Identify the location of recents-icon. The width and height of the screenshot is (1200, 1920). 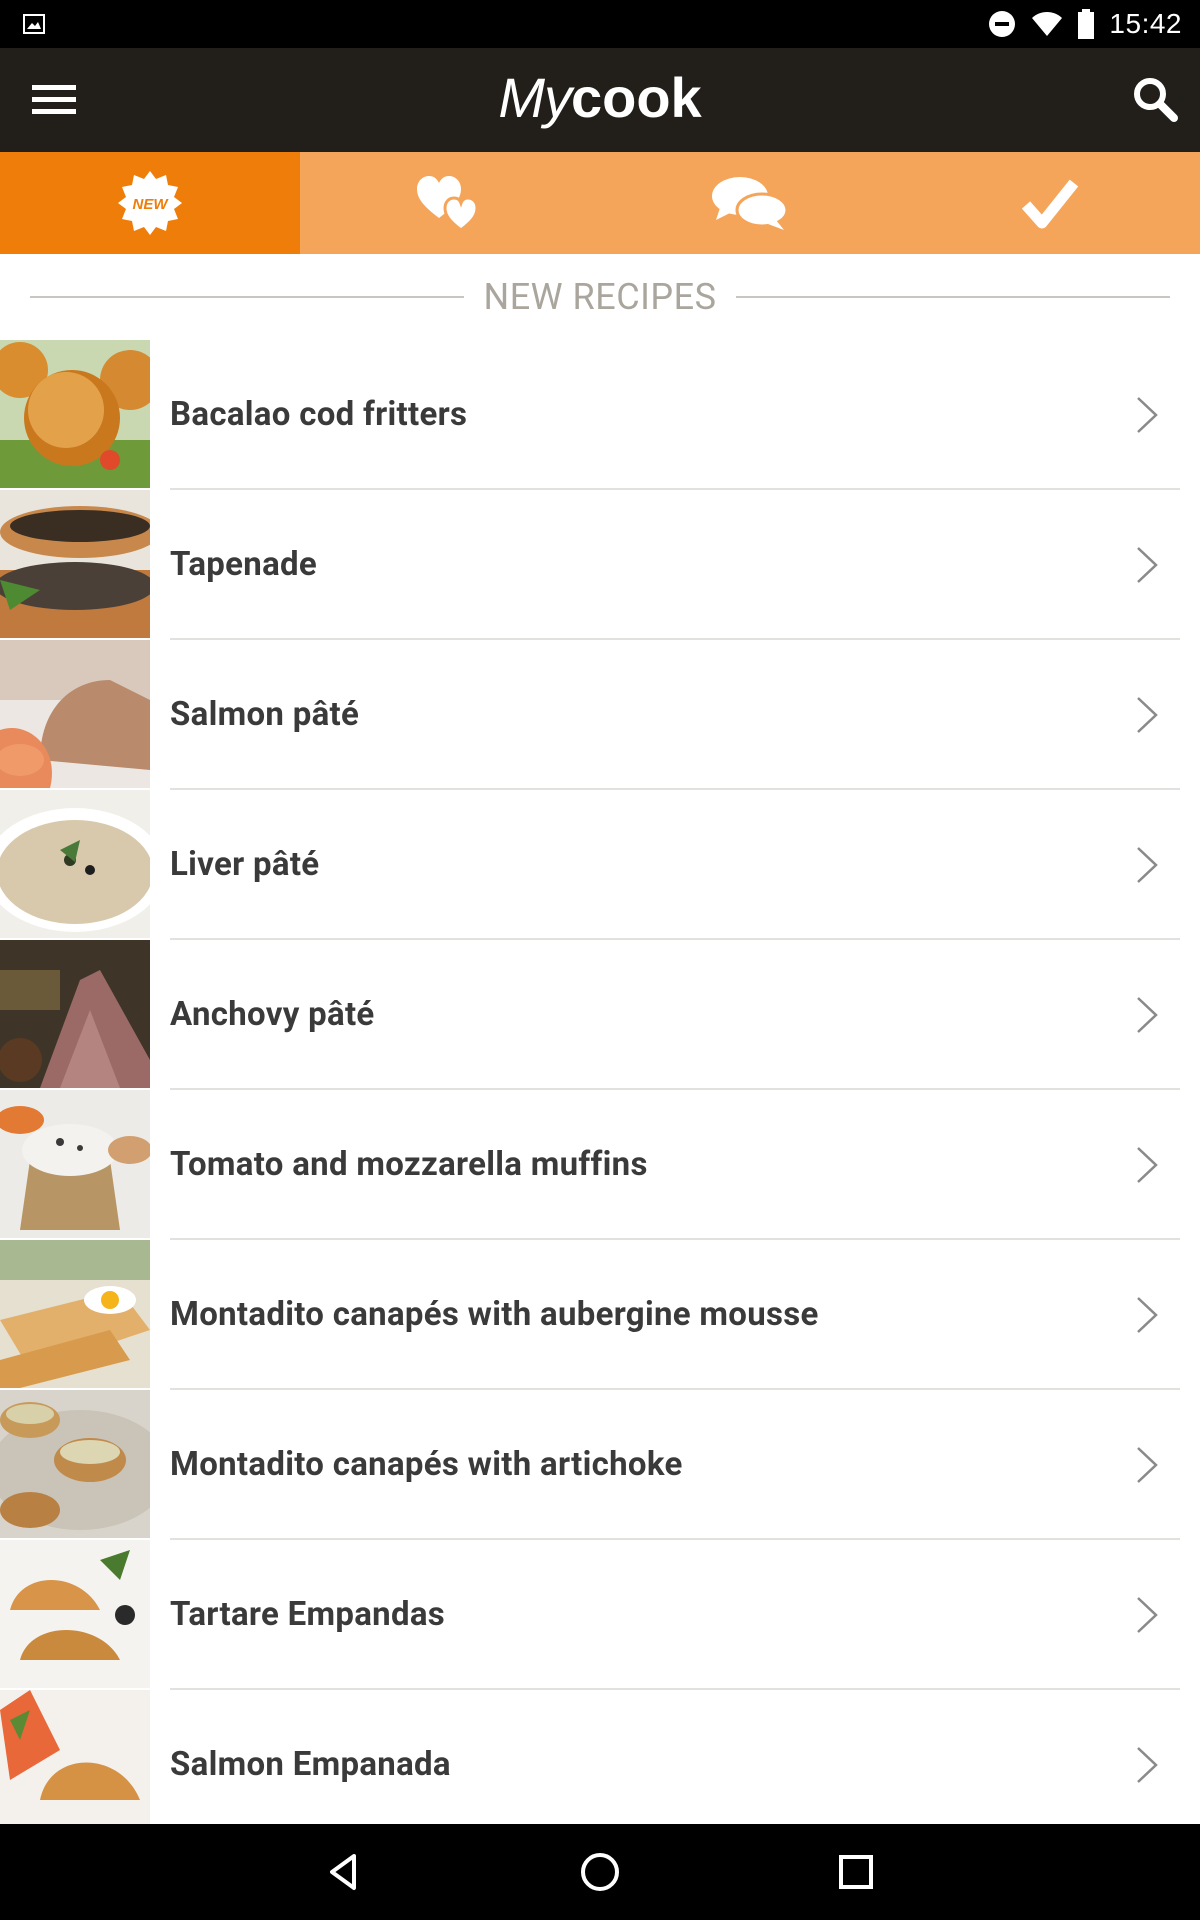
(856, 1872).